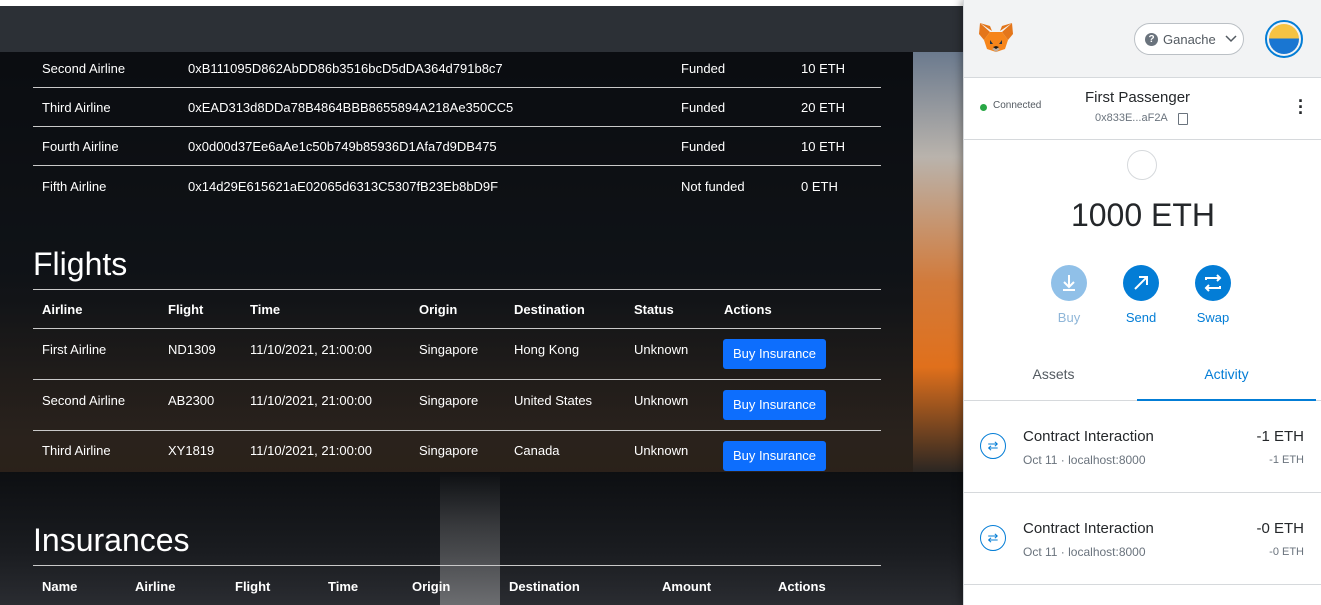 This screenshot has height=605, width=1321. Describe the element at coordinates (1301, 107) in the screenshot. I see `account-options-icon: · · ·` at that location.